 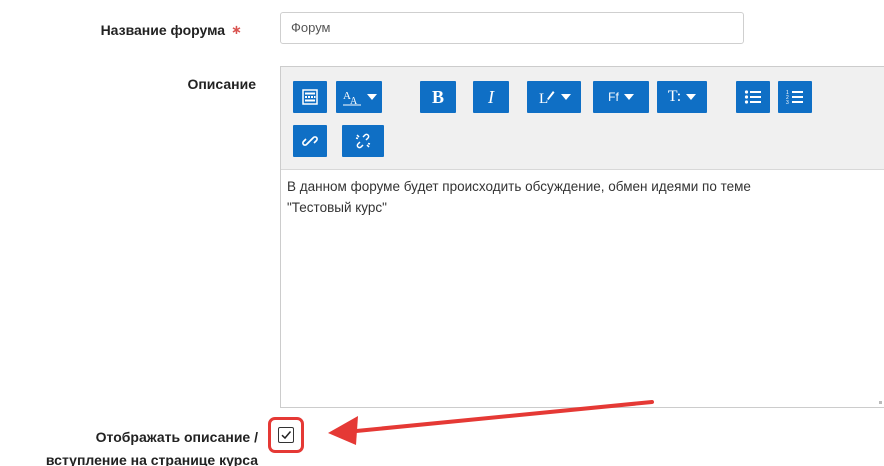 I want to click on svg-text: L, so click(x=543, y=98).